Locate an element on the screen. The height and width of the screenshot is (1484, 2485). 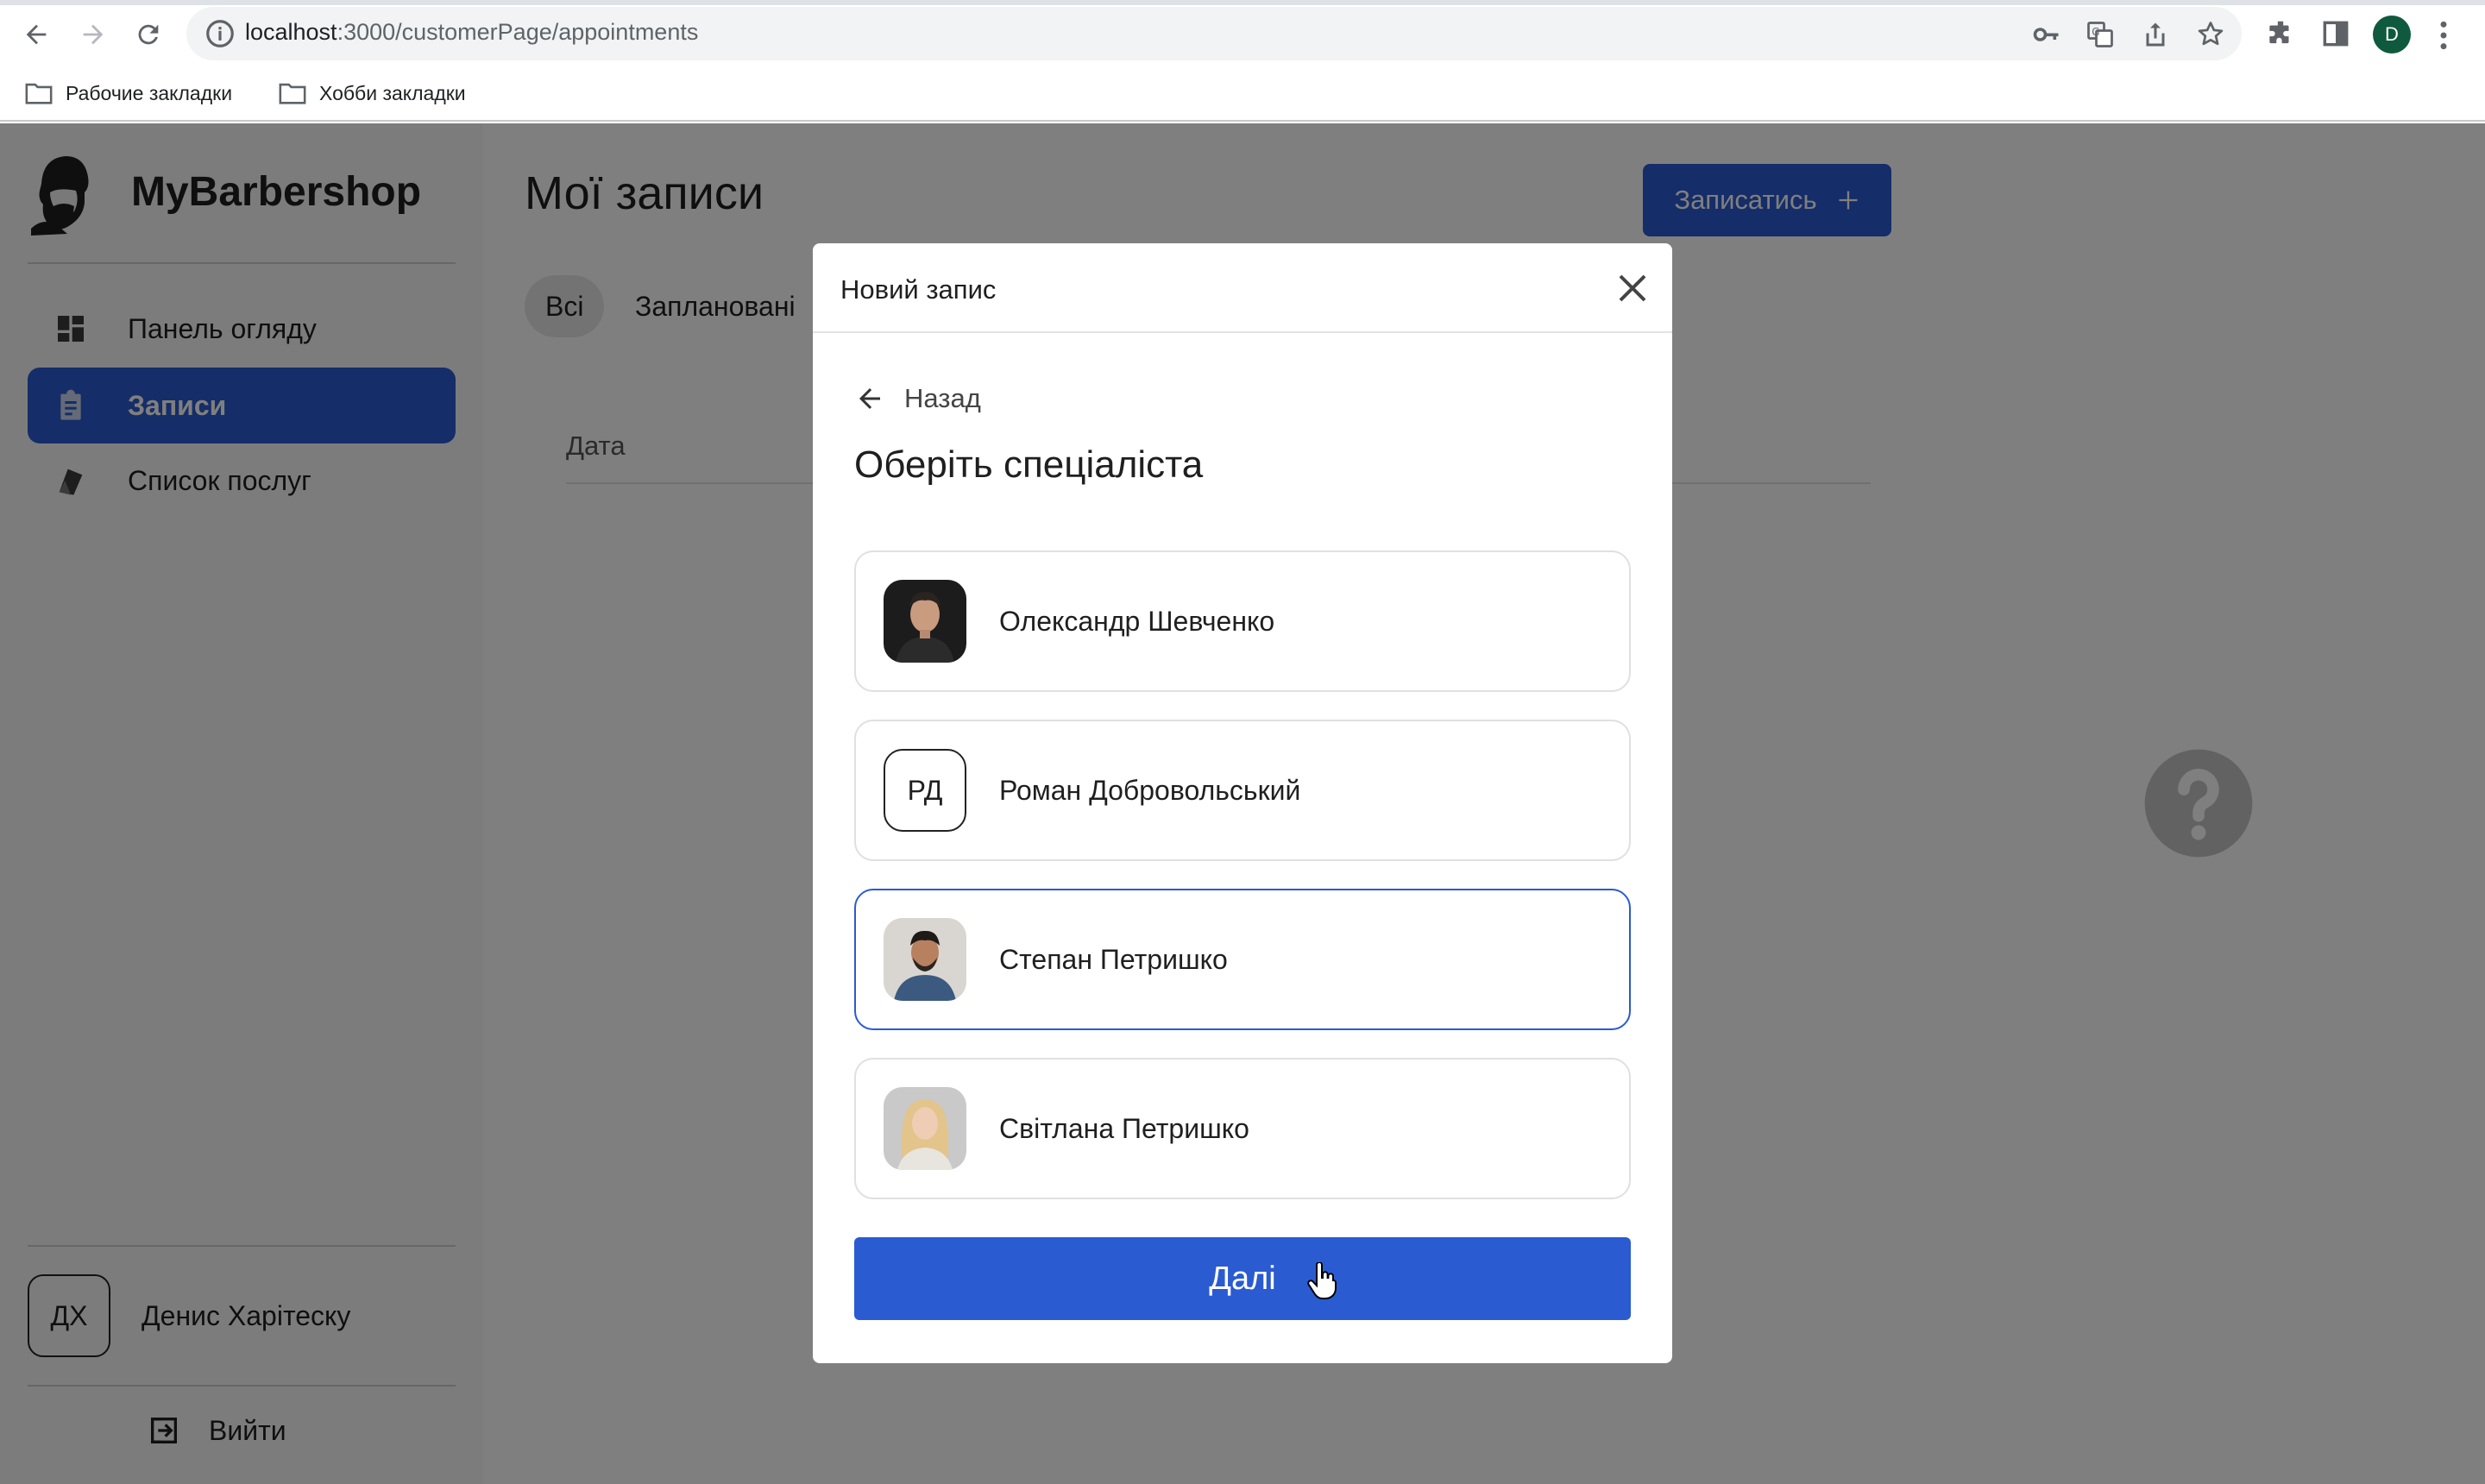
back-icon is located at coordinates (36, 34).